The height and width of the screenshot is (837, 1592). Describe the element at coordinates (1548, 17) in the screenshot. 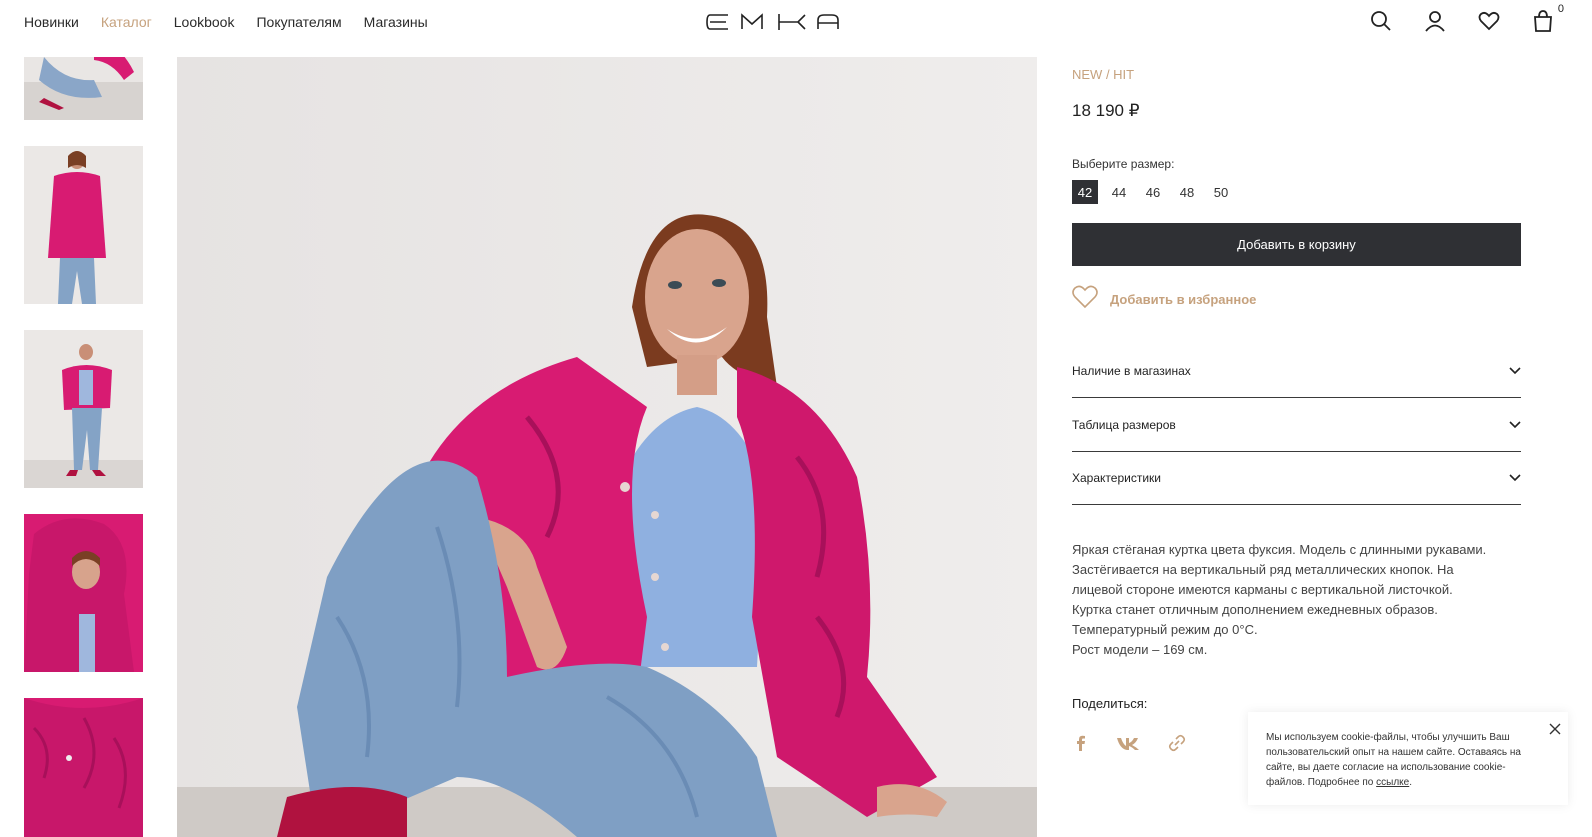

I see `cart-icon: 0` at that location.